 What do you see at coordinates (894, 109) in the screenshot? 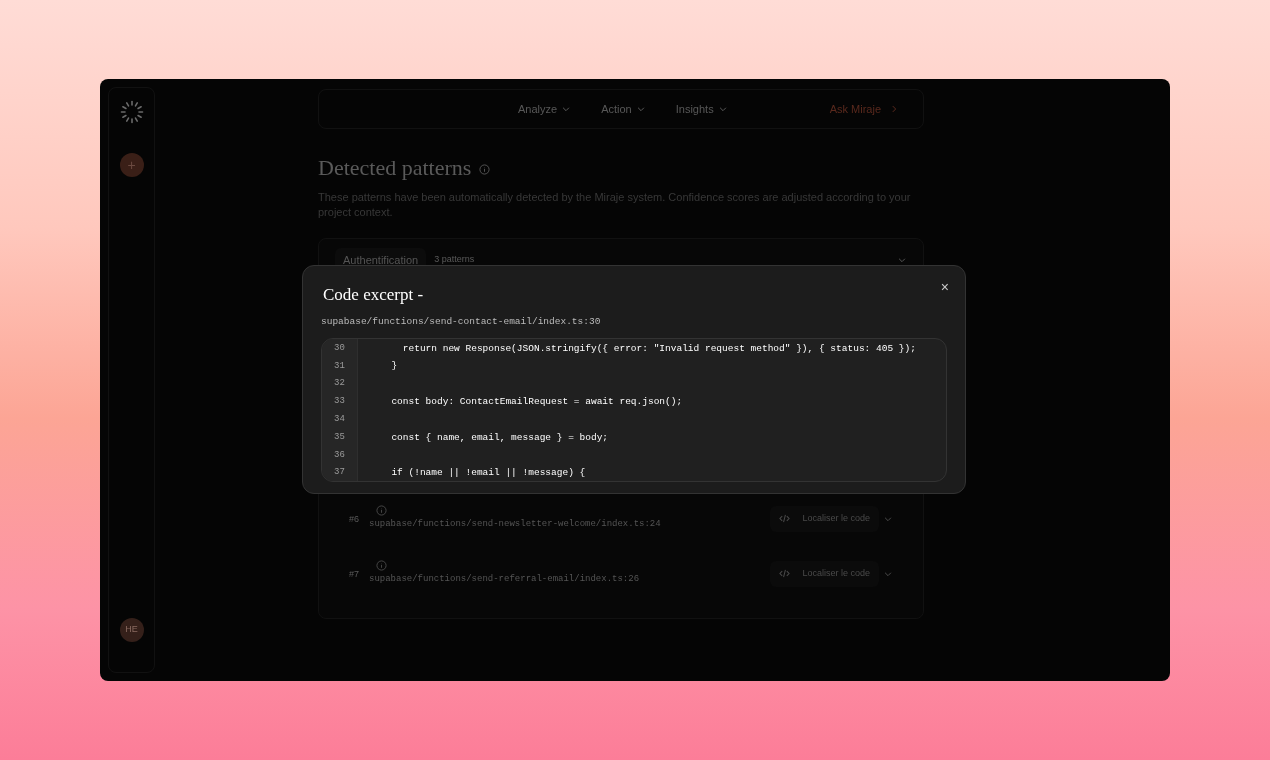
I see `chevron-right-icon` at bounding box center [894, 109].